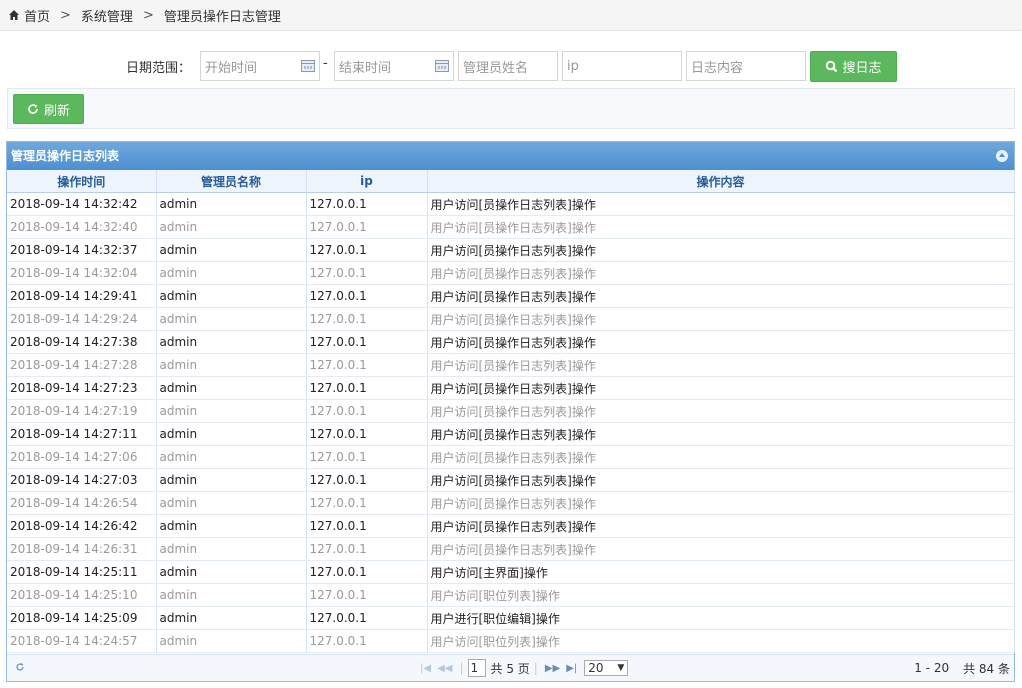 This screenshot has height=688, width=1022. What do you see at coordinates (425, 668) in the screenshot?
I see `first-page-icon: |◀` at bounding box center [425, 668].